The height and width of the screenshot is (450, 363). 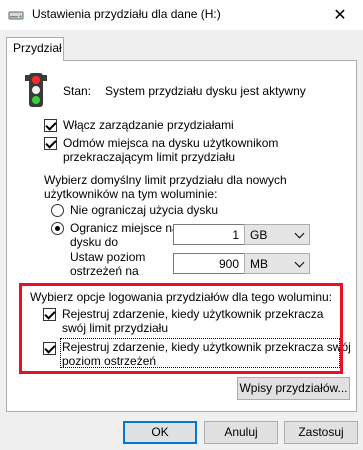 What do you see at coordinates (209, 234) in the screenshot?
I see `limit-value-input: 1` at bounding box center [209, 234].